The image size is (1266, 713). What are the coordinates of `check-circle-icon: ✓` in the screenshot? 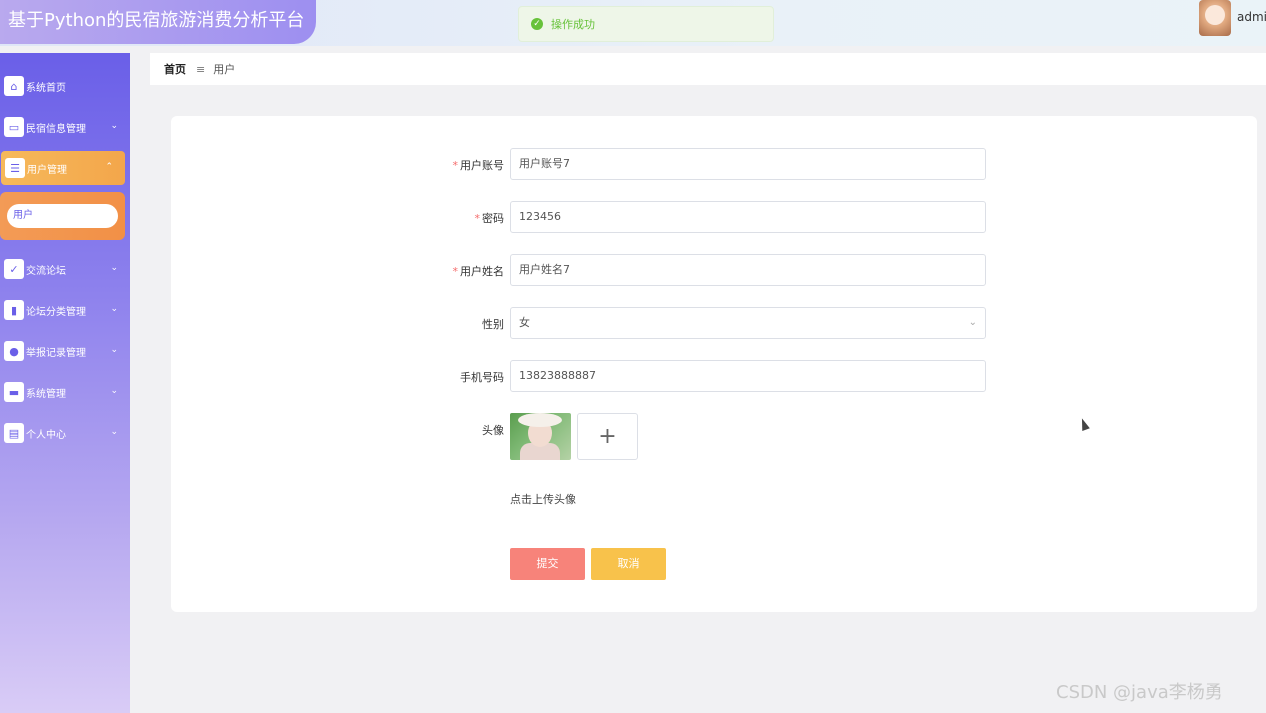 It's located at (537, 24).